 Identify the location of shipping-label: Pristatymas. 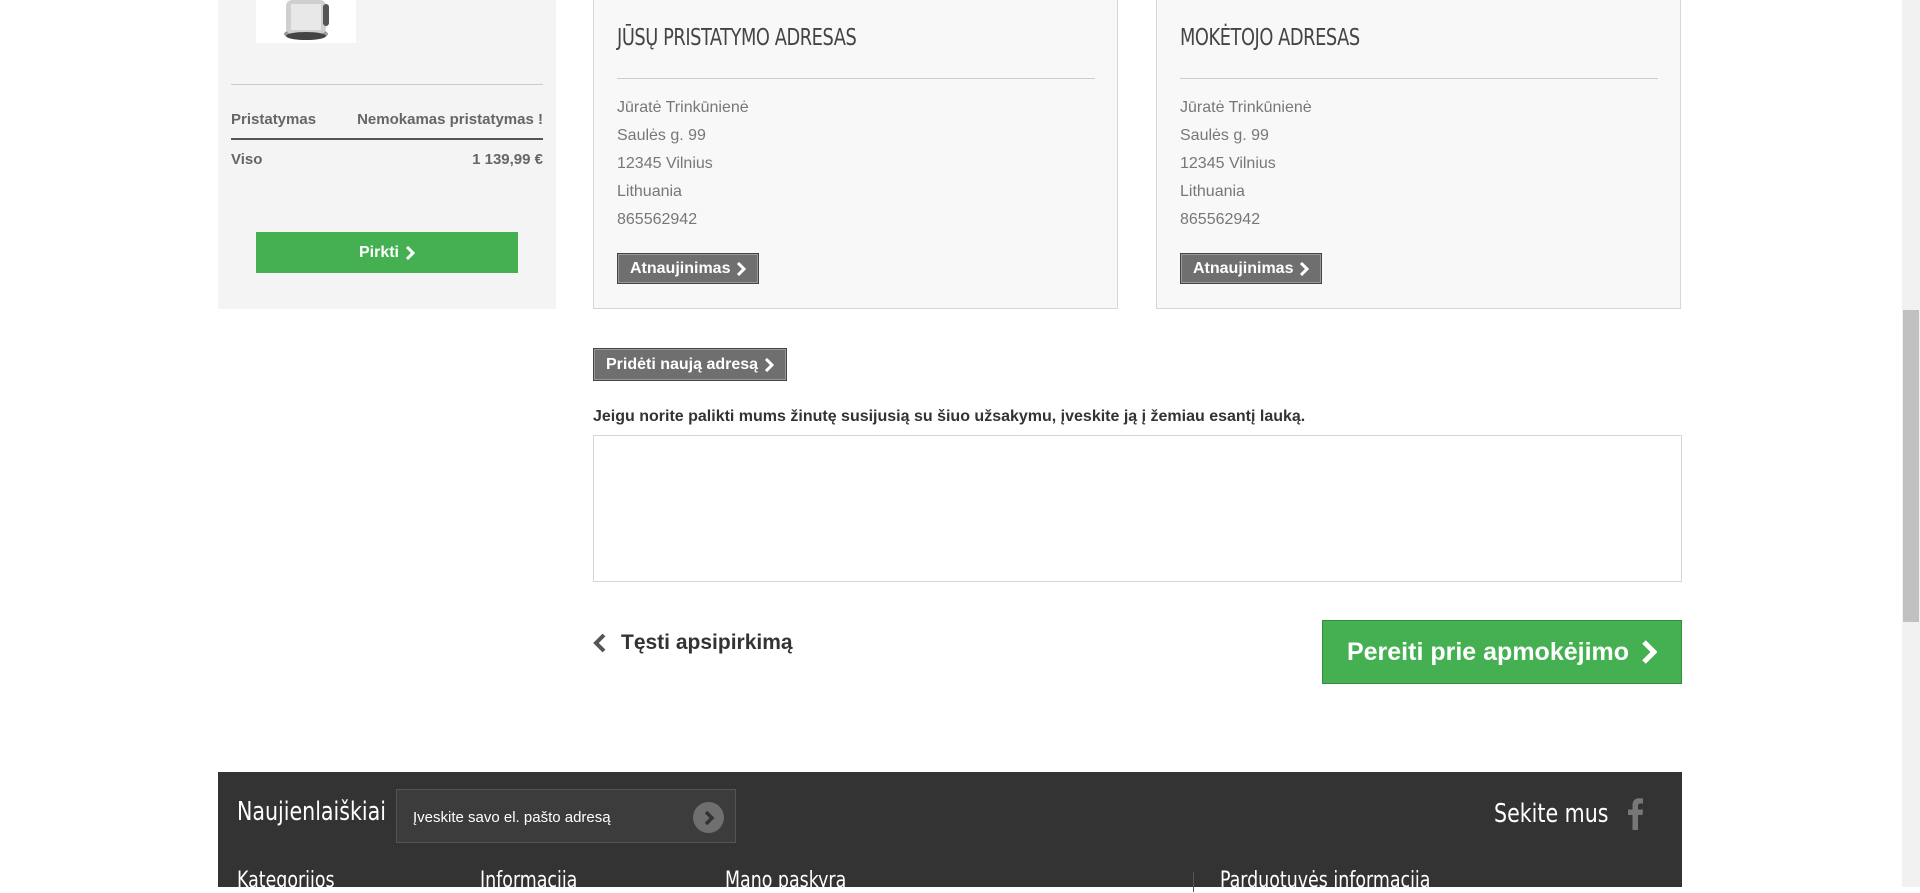
(274, 119).